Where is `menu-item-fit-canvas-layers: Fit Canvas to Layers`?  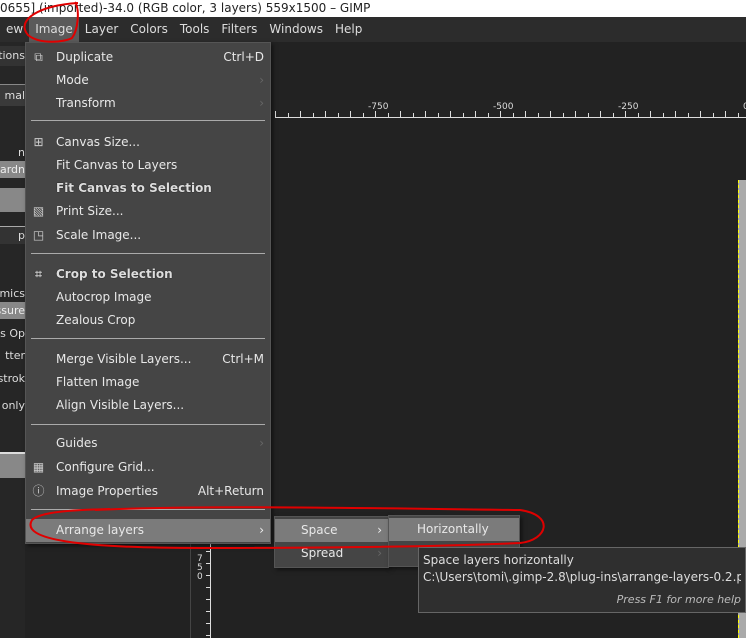 menu-item-fit-canvas-layers: Fit Canvas to Layers is located at coordinates (148, 165).